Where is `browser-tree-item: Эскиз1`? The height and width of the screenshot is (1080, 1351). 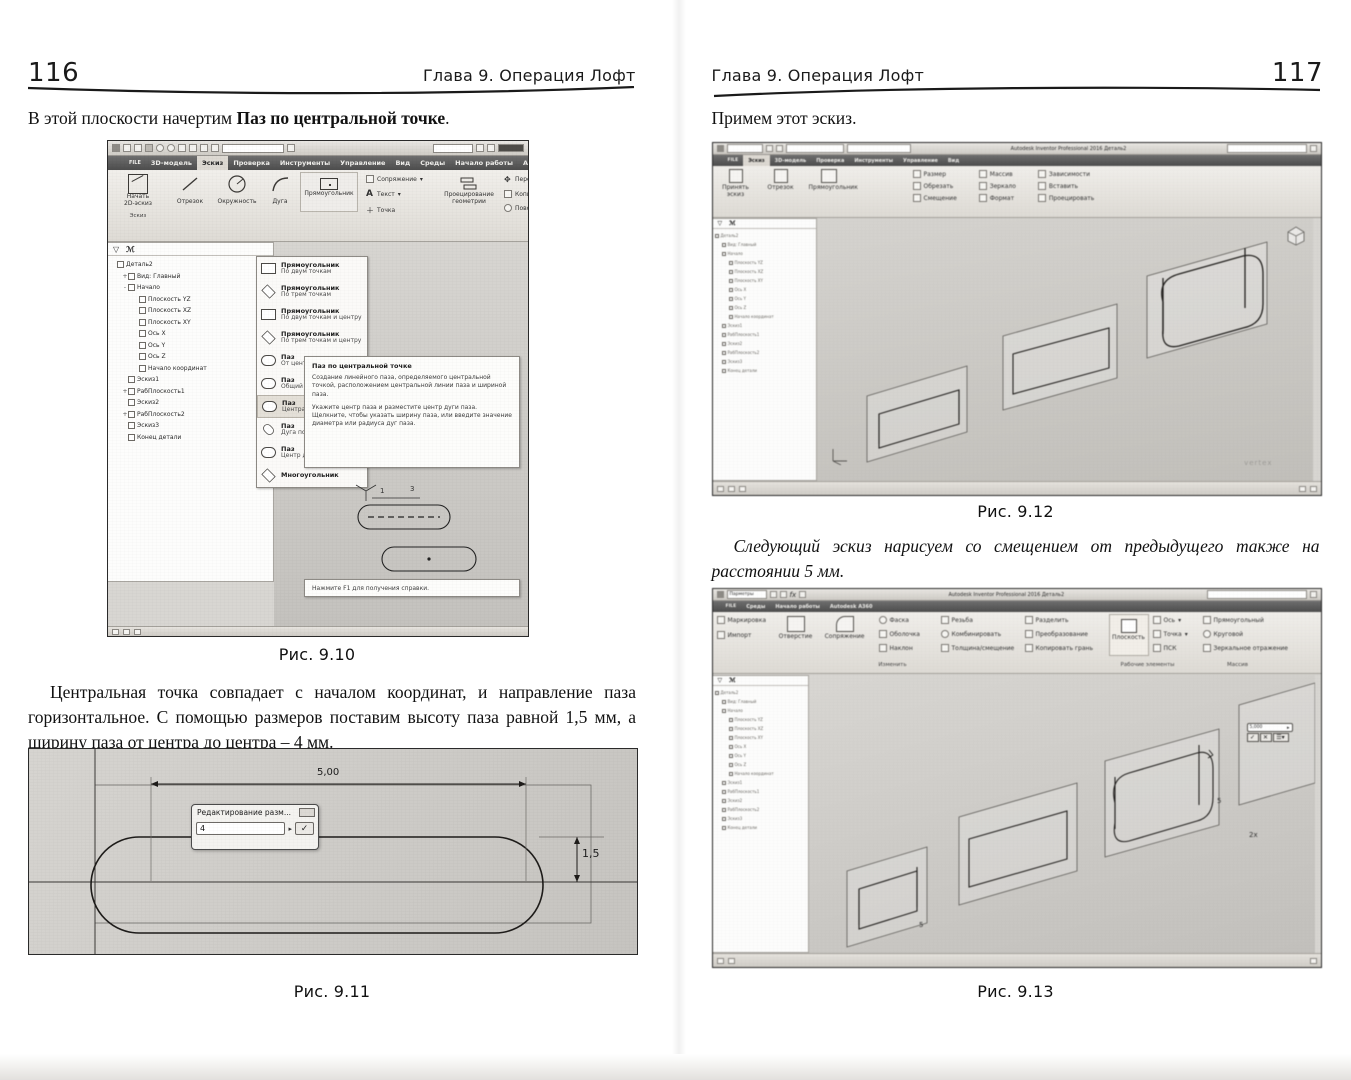
browser-tree-item: Эскиз1 is located at coordinates (765, 325).